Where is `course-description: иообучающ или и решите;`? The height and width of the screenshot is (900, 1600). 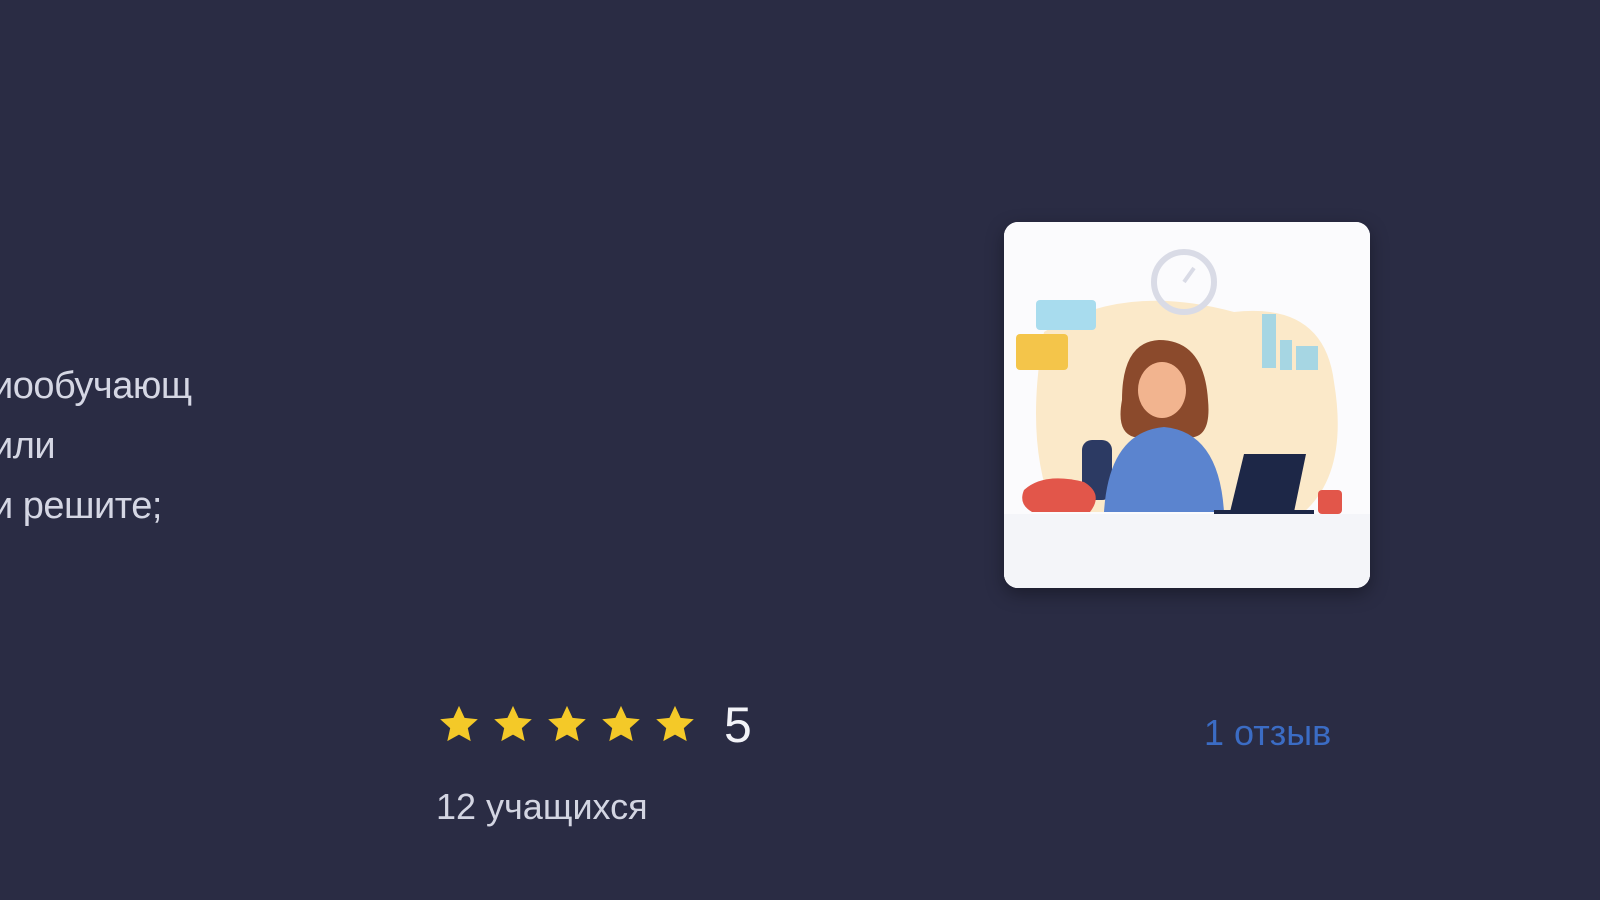
course-description: иообучающ или и решите; is located at coordinates (96, 446).